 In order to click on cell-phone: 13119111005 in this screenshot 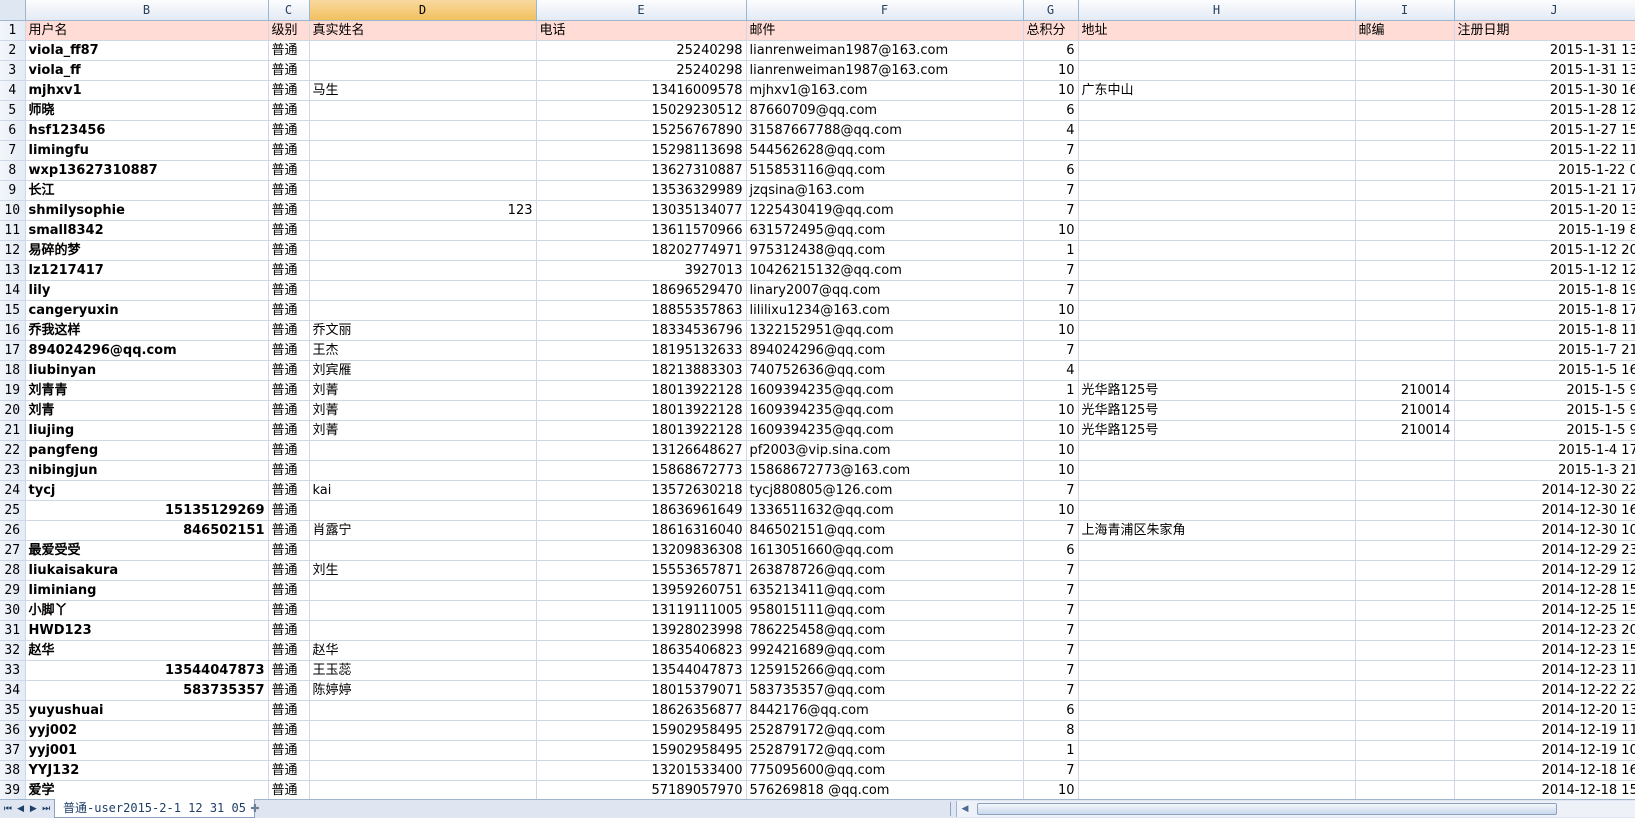, I will do `click(641, 610)`.